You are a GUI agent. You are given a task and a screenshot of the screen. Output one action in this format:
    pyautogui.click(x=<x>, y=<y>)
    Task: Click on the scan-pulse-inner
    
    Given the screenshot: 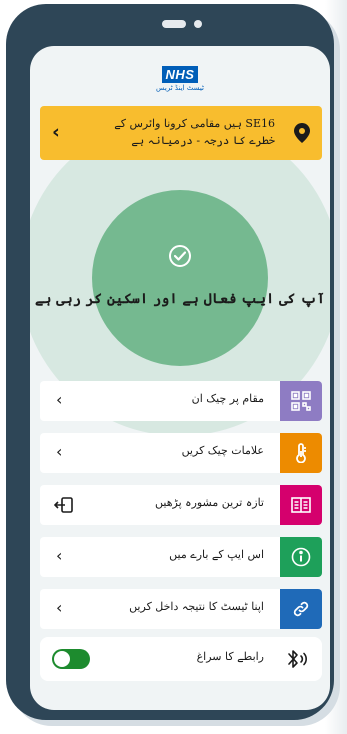 What is the action you would take?
    pyautogui.click(x=180, y=278)
    